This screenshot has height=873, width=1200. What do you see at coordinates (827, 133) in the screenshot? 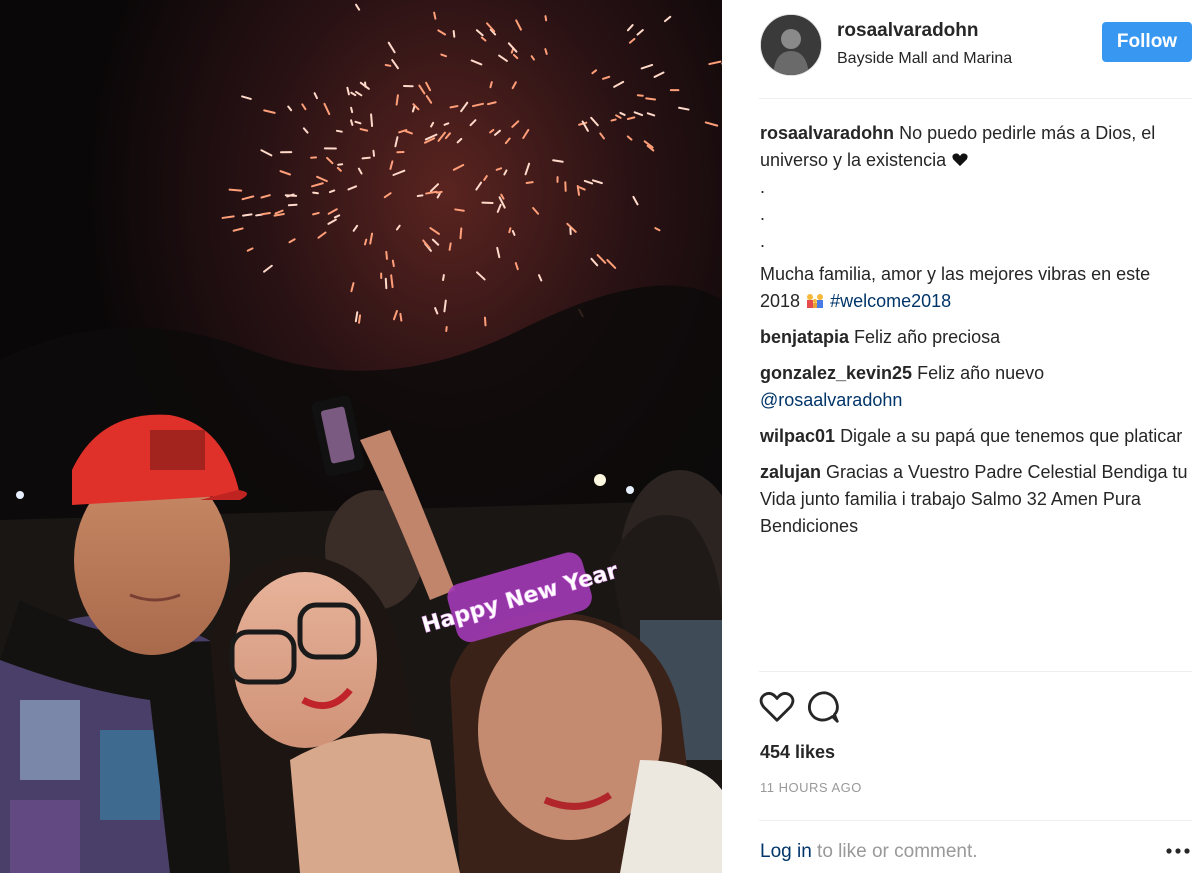
I see `caption-username: rosaalvaradohn` at bounding box center [827, 133].